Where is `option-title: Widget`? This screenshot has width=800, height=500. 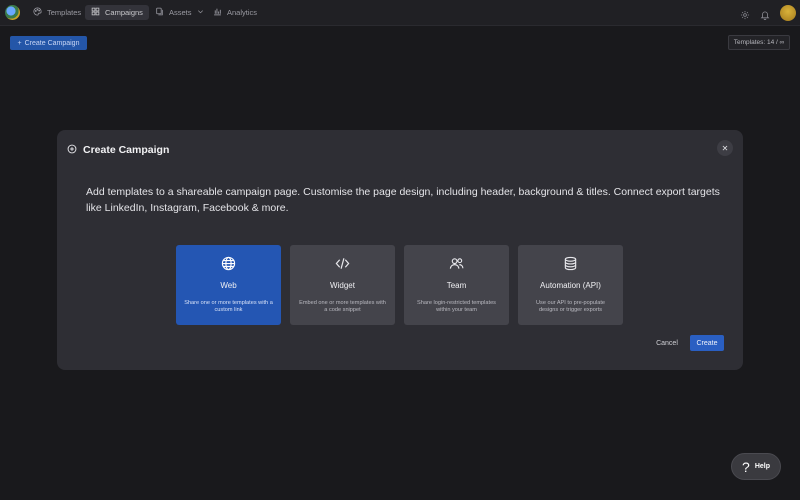
option-title: Widget is located at coordinates (342, 285).